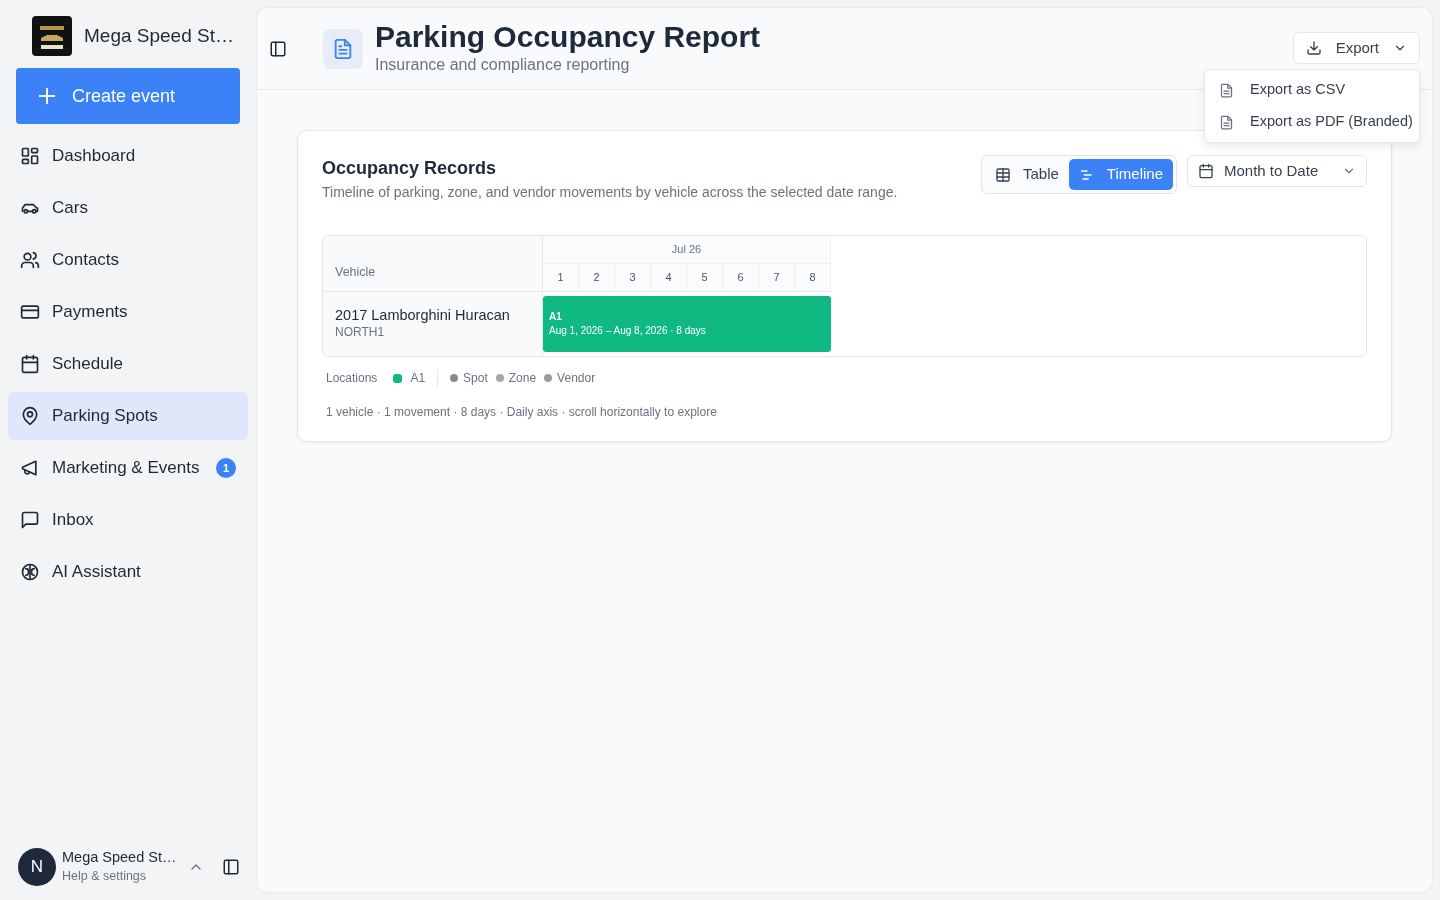 Image resolution: width=1440 pixels, height=900 pixels. Describe the element at coordinates (1277, 171) in the screenshot. I see `date-range-select: Month to Date` at that location.